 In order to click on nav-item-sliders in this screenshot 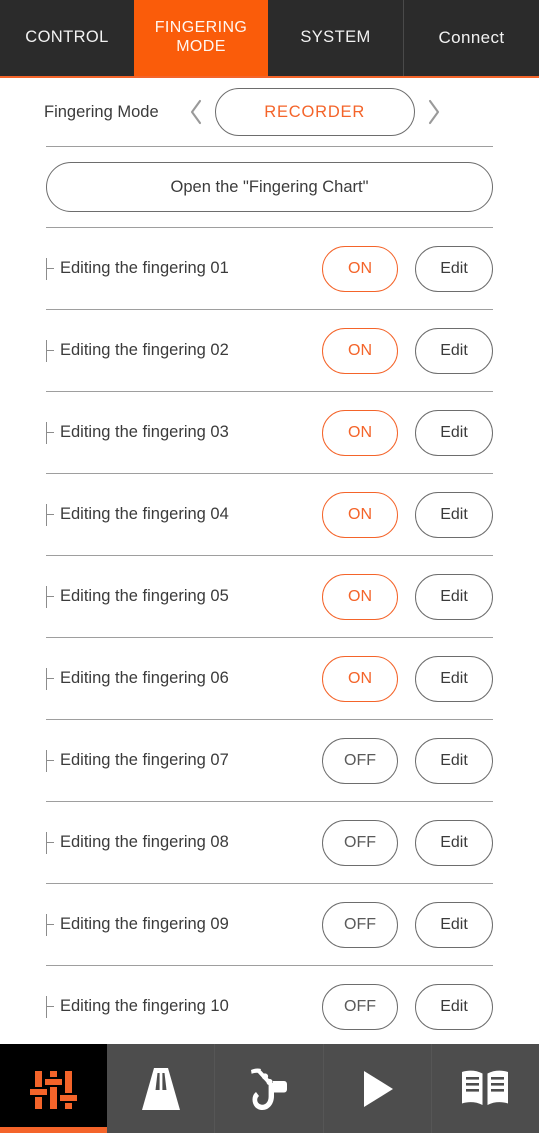, I will do `click(54, 1088)`.